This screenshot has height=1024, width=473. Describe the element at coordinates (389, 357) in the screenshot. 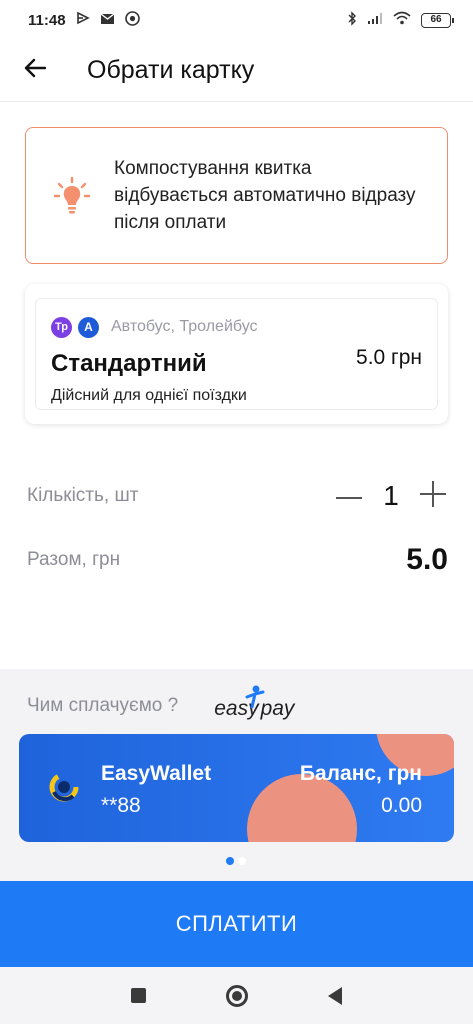

I see `ticket-price: 5.0 грн` at that location.